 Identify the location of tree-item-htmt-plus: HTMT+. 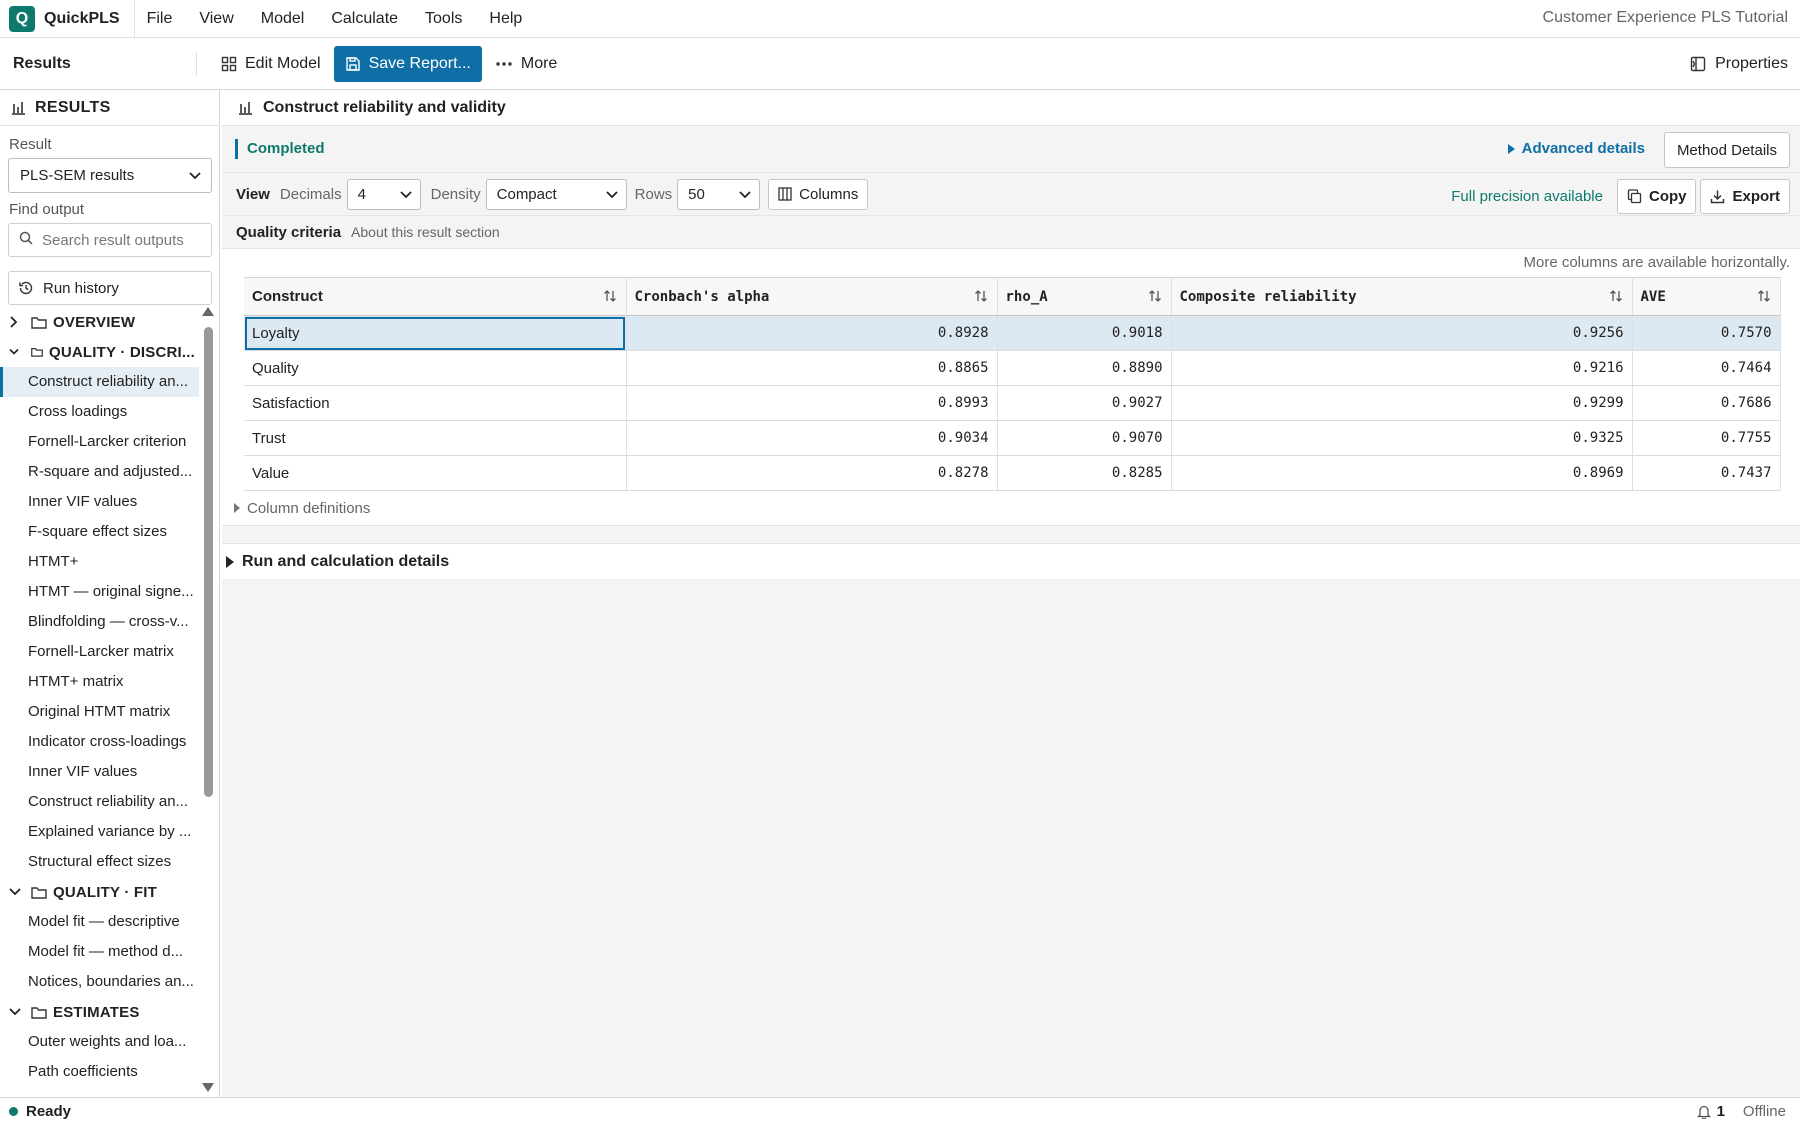
(99, 562).